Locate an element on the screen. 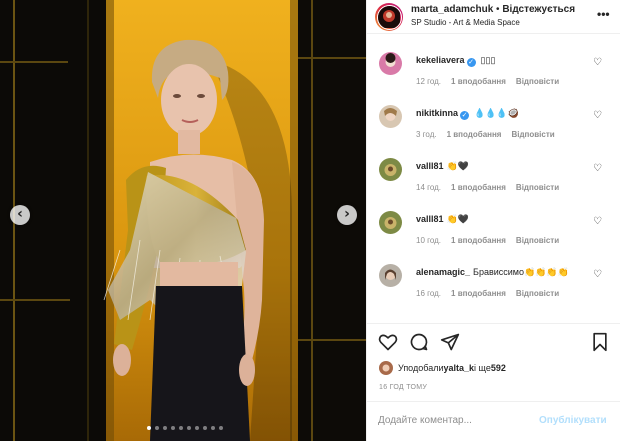 This screenshot has width=620, height=441. comment-meta: 16 год. 1 вподобання Відповісти is located at coordinates (492, 293).